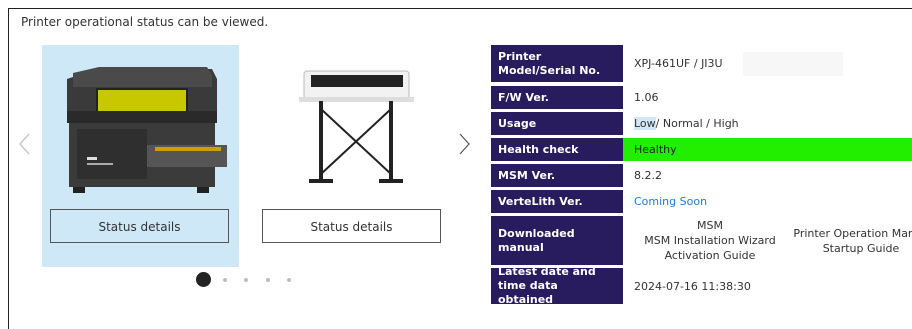 This screenshot has width=912, height=329. Describe the element at coordinates (557, 175) in the screenshot. I see `msm-label: MSM Ver.` at that location.